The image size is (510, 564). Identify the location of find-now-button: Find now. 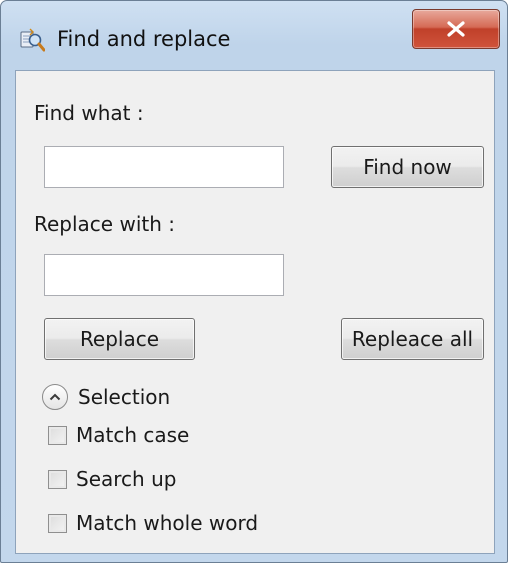
(407, 167).